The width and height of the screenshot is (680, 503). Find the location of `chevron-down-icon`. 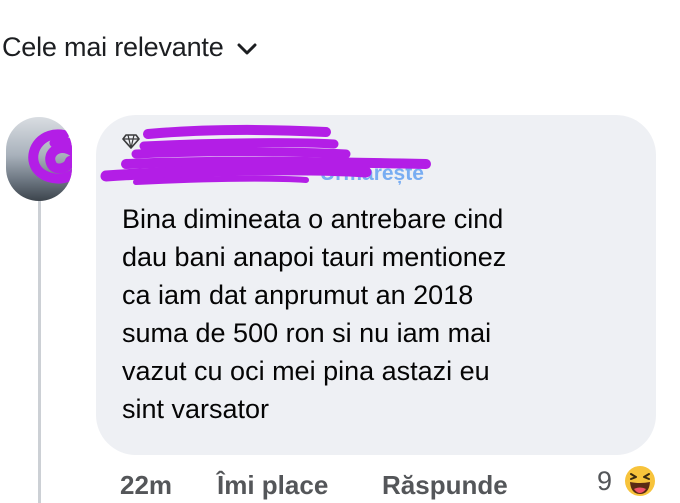

chevron-down-icon is located at coordinates (247, 48).